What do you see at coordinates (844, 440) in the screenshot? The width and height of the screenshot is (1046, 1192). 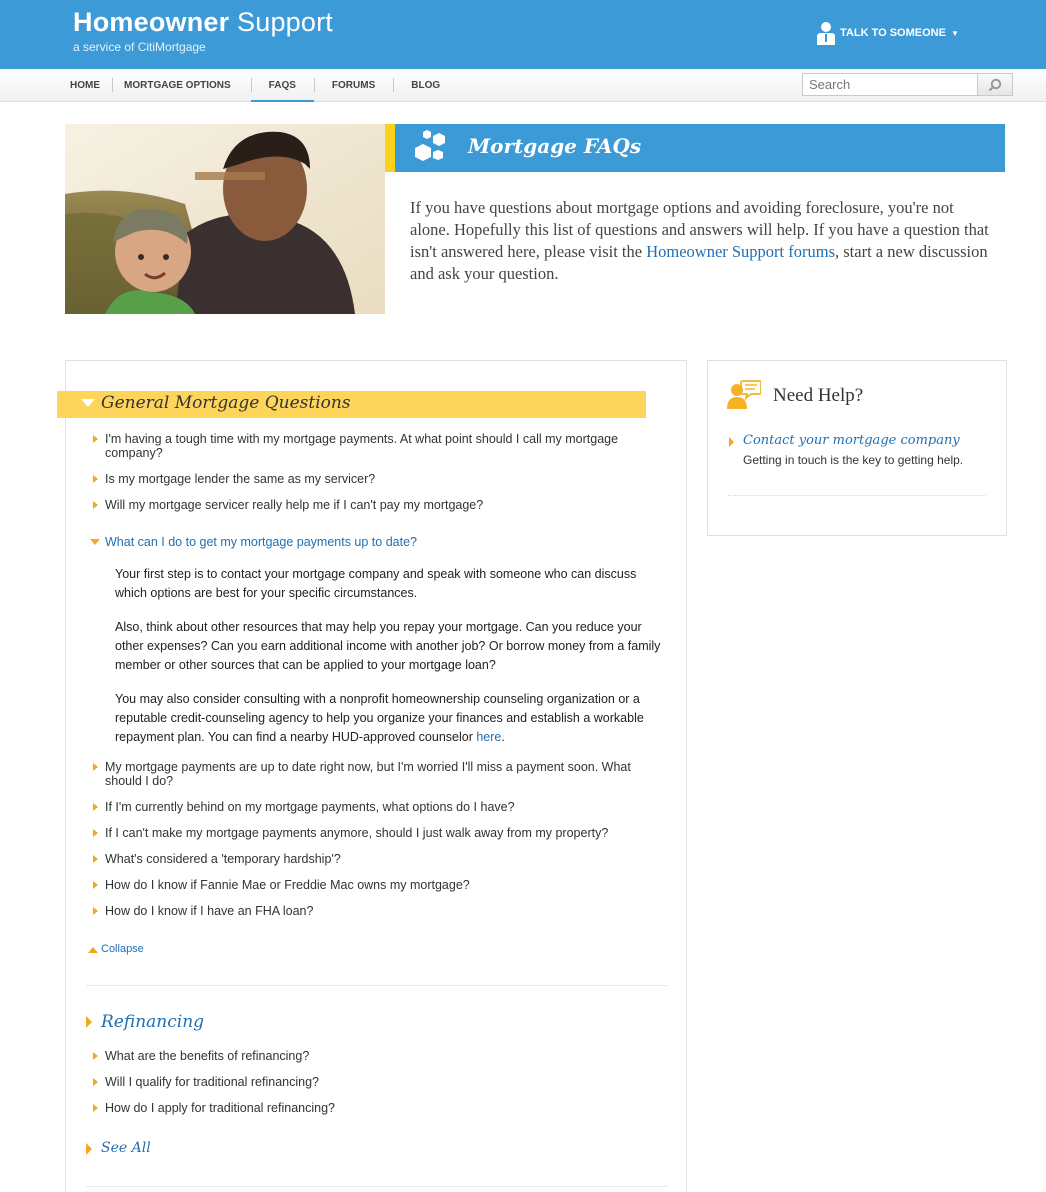 I see `contact-mortgage-company-link: Contact your mortgage company` at bounding box center [844, 440].